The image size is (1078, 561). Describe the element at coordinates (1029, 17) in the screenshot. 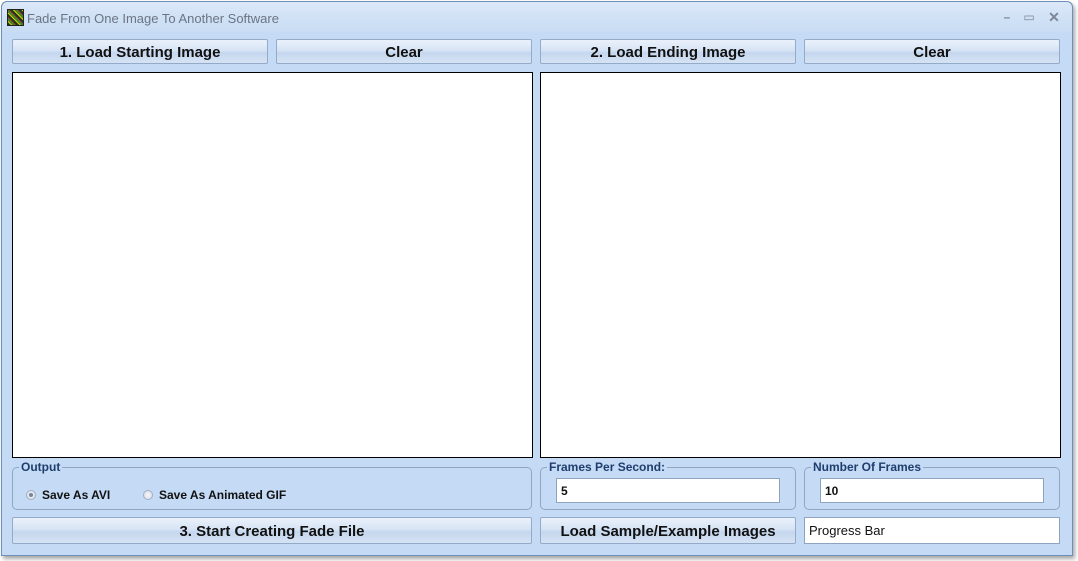

I see `maximize-icon: ▭` at that location.